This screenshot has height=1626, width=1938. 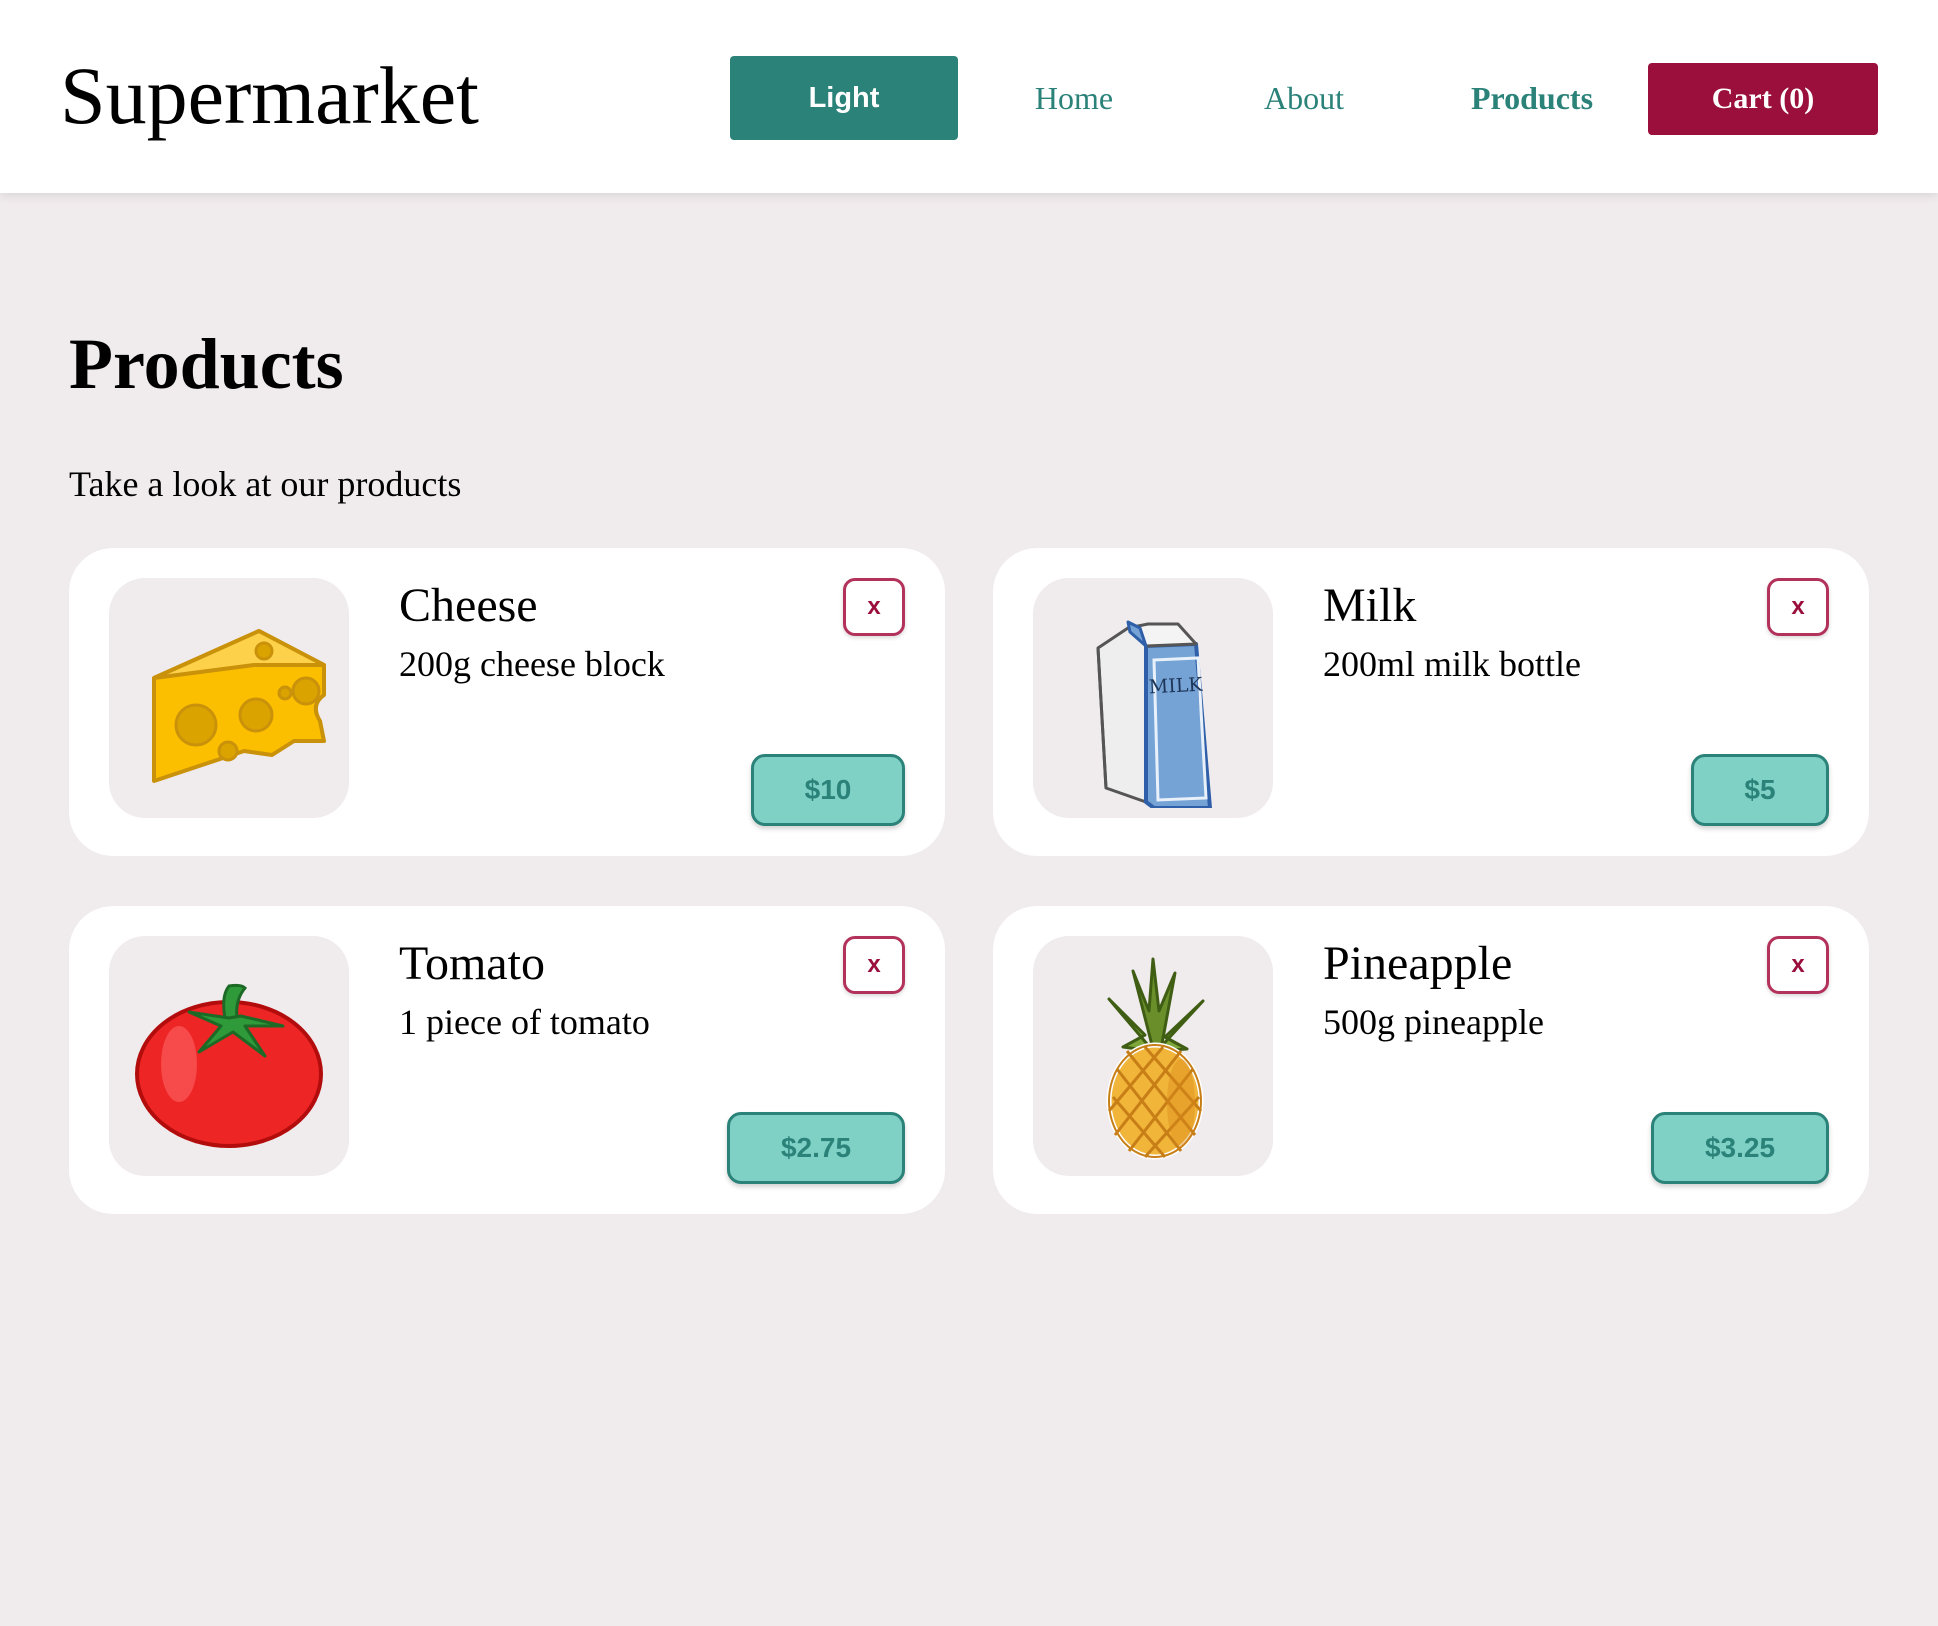 What do you see at coordinates (1760, 790) in the screenshot?
I see `price-button: $5` at bounding box center [1760, 790].